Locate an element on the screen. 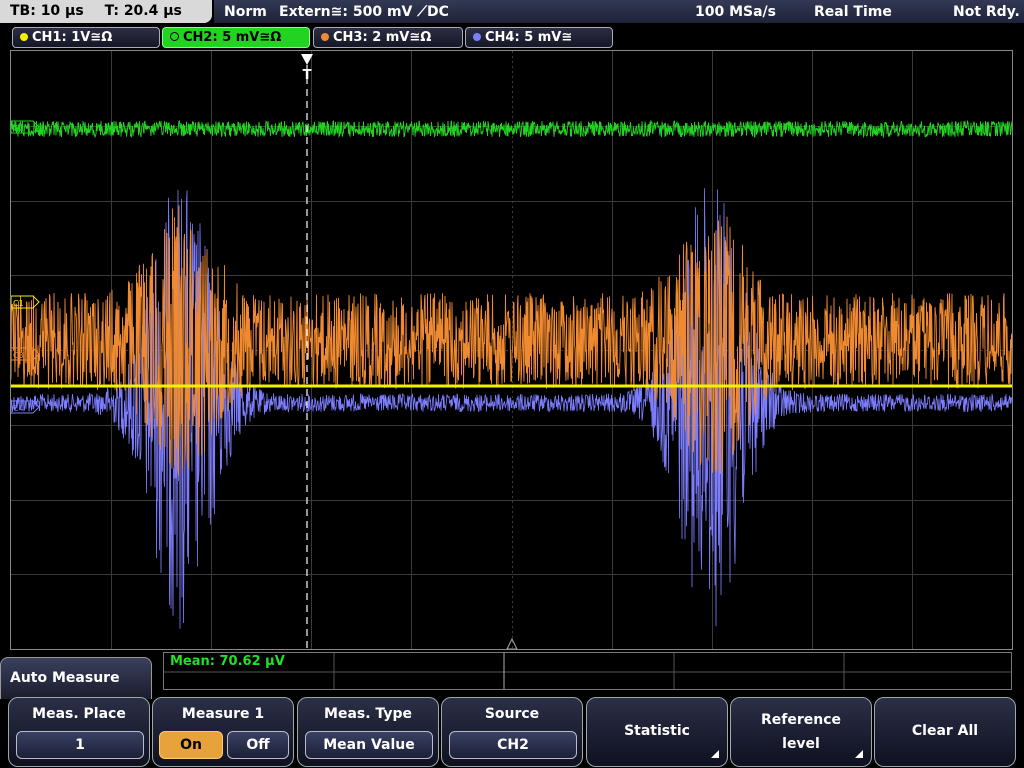  source-value: CH2 is located at coordinates (513, 745).